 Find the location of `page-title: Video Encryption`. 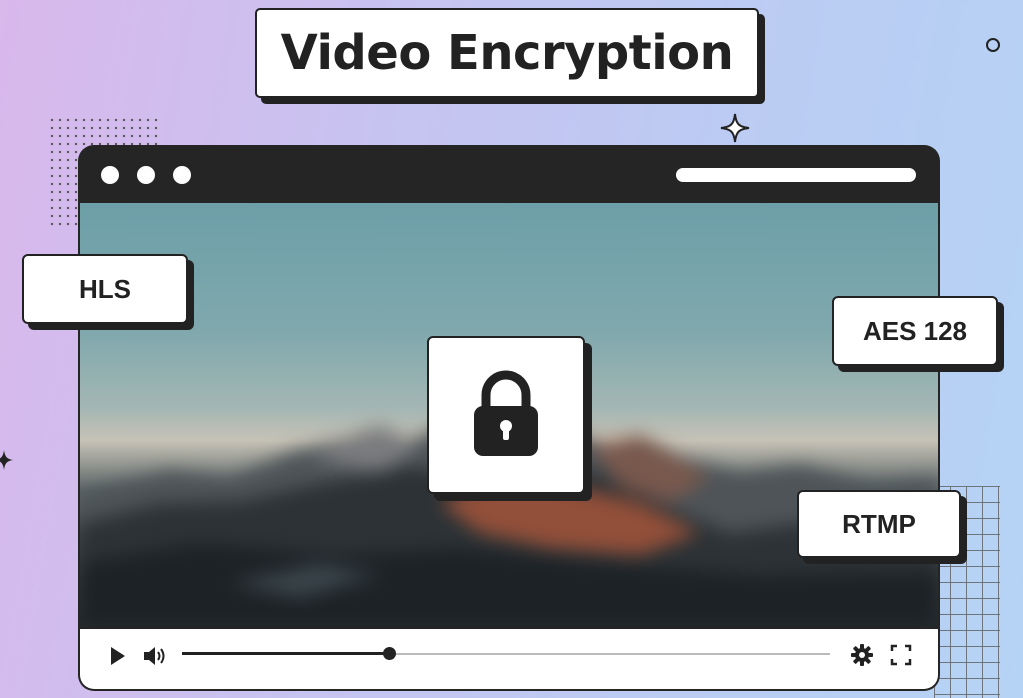

page-title: Video Encryption is located at coordinates (507, 53).